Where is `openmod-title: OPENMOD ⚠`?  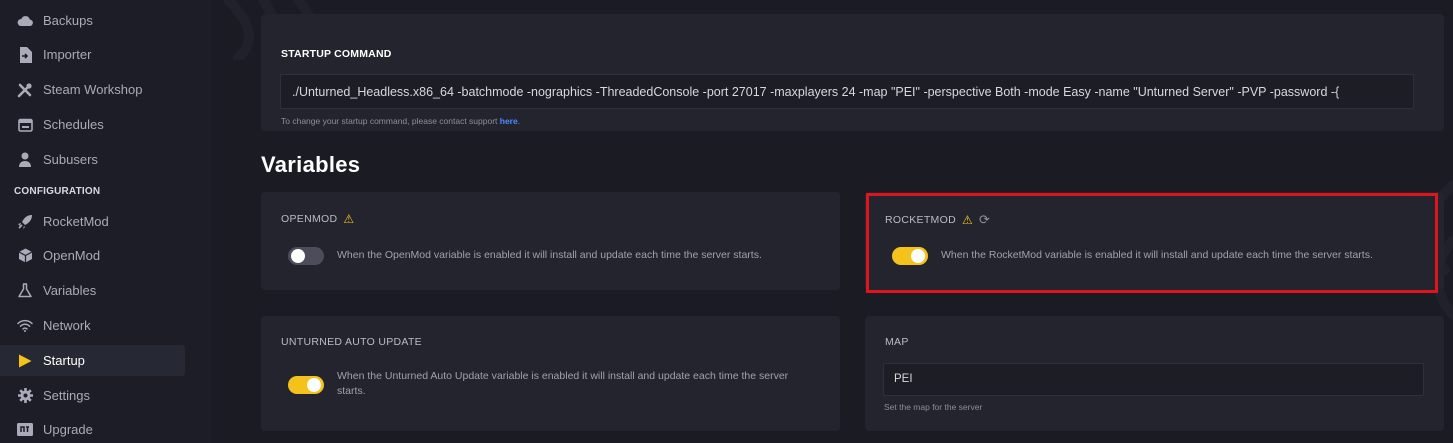
openmod-title: OPENMOD ⚠ is located at coordinates (317, 219).